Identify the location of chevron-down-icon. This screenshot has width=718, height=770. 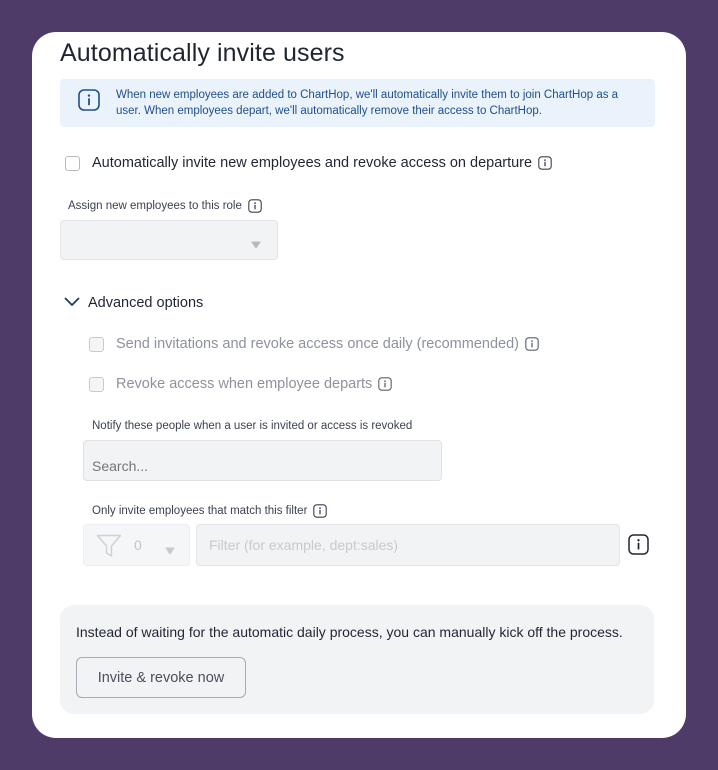
(72, 303).